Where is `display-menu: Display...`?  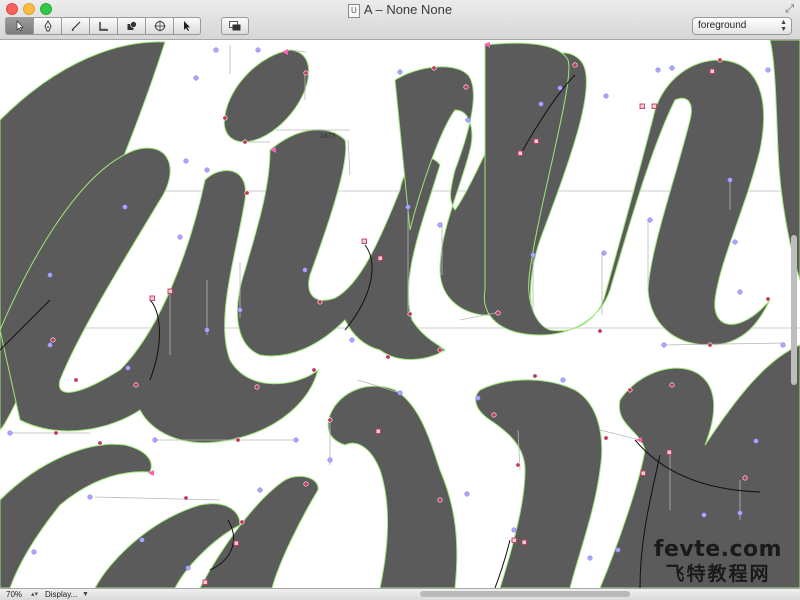
display-menu: Display... is located at coordinates (61, 594).